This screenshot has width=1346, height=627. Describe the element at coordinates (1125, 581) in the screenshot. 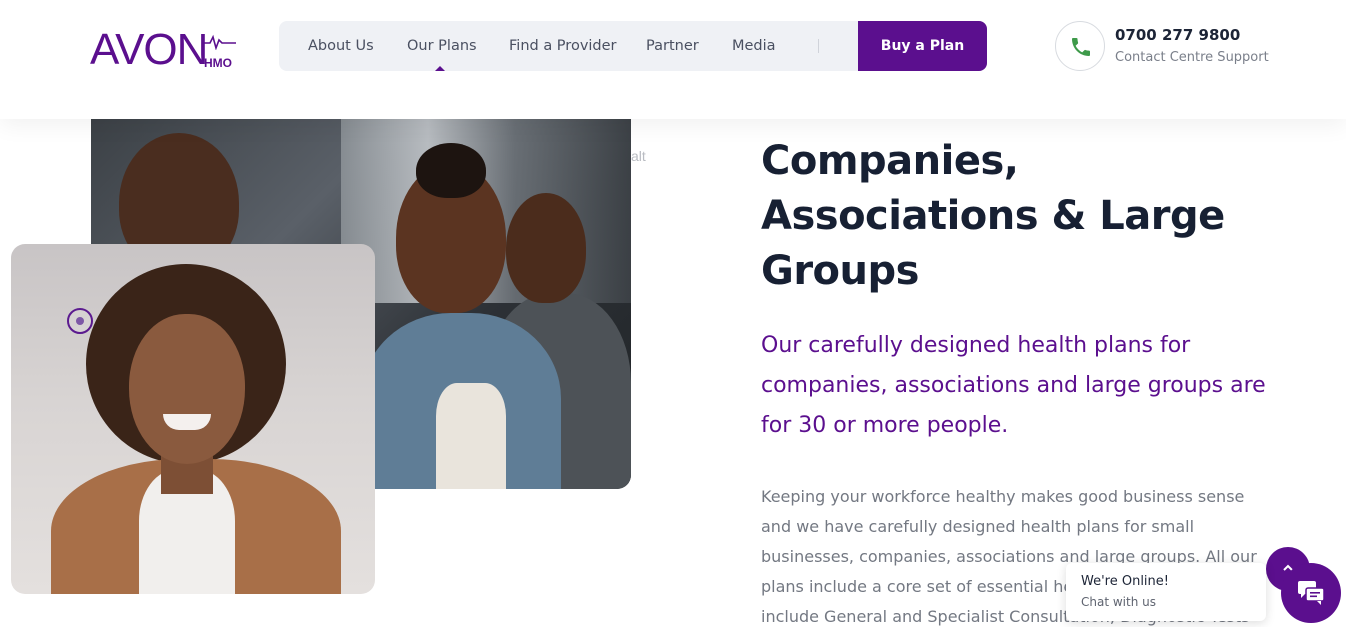

I see `chat-title: We're Online!` at that location.